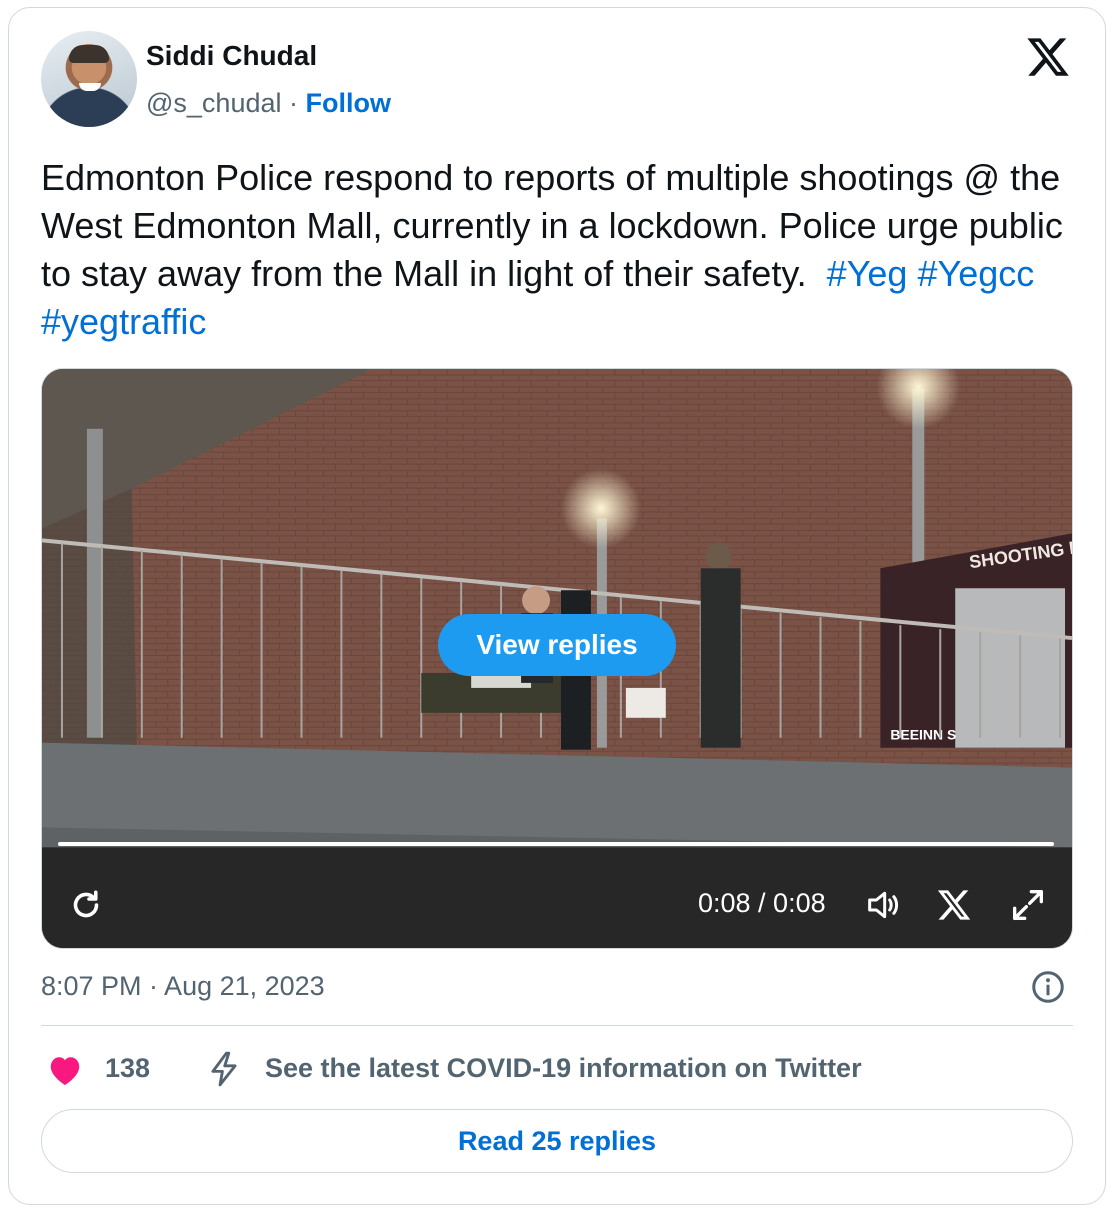 This screenshot has height=1214, width=1117. What do you see at coordinates (883, 905) in the screenshot?
I see `volume-icon` at bounding box center [883, 905].